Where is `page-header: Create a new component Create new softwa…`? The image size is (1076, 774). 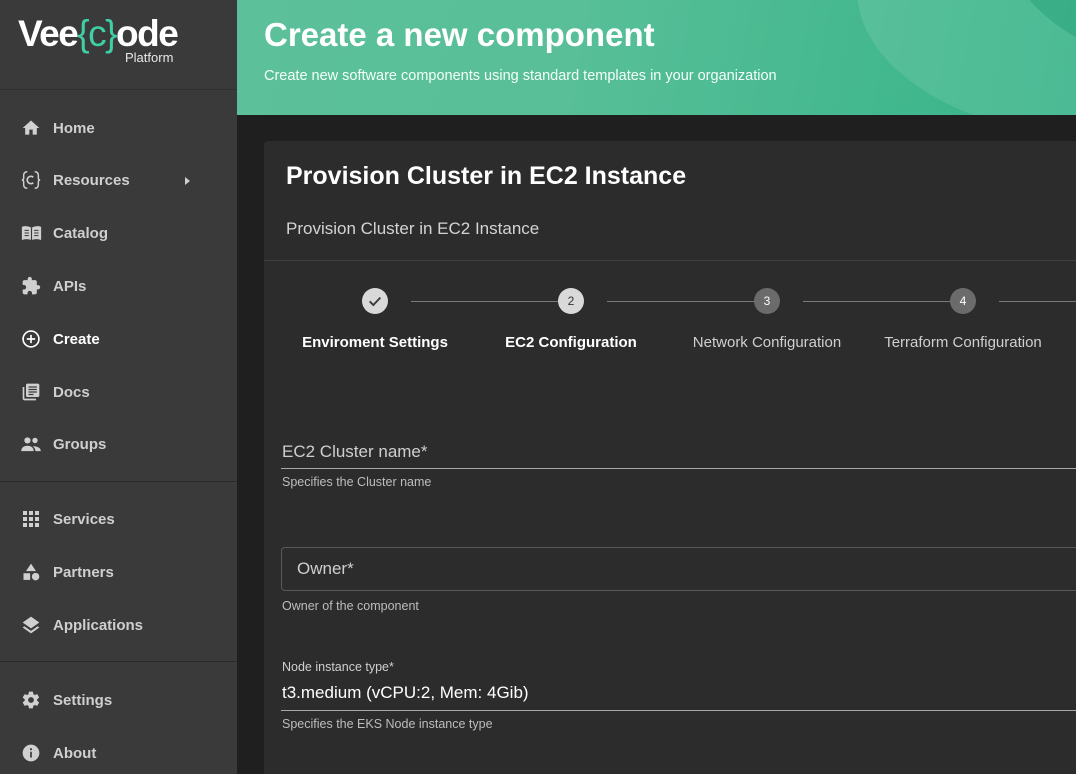
page-header: Create a new component Create new softwa… is located at coordinates (656, 57).